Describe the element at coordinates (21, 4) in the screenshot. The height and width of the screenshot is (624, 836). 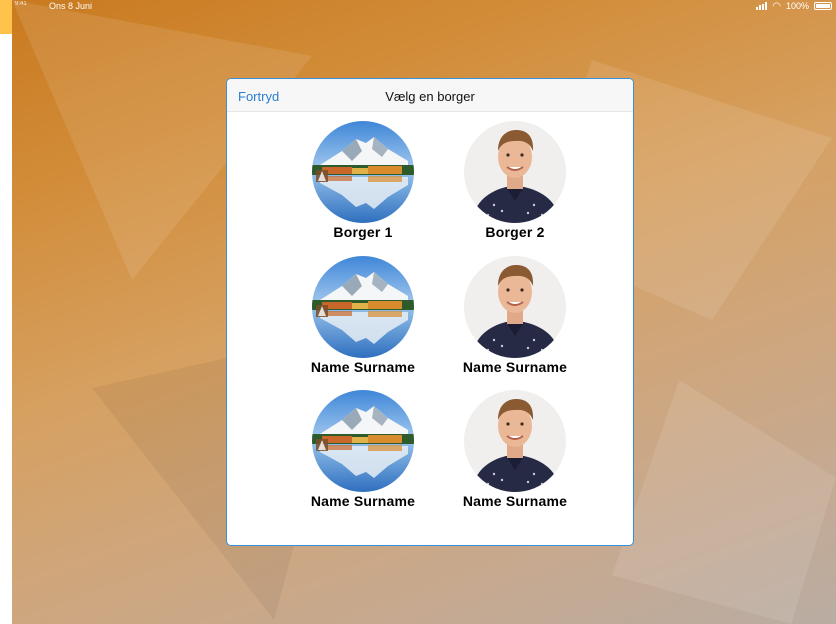
I see `status-time: 9:41` at that location.